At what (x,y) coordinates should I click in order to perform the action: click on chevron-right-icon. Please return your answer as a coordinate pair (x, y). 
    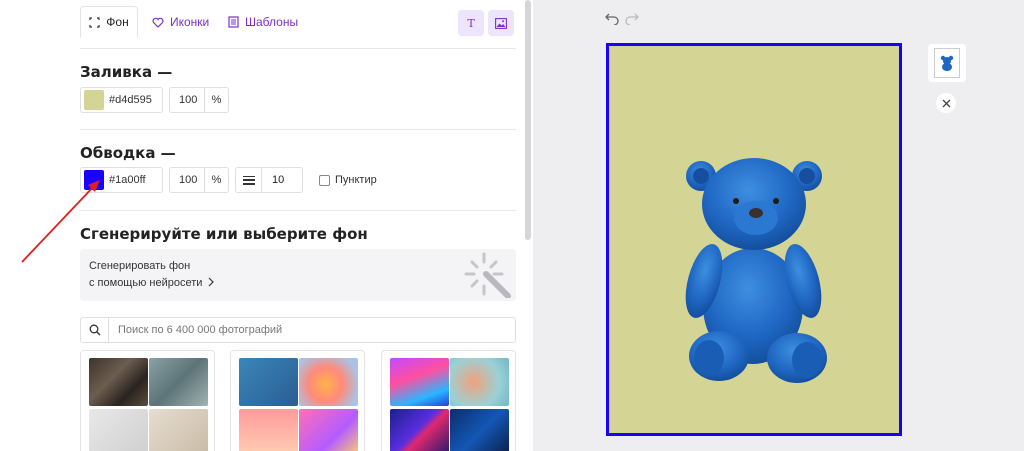
    Looking at the image, I should click on (211, 282).